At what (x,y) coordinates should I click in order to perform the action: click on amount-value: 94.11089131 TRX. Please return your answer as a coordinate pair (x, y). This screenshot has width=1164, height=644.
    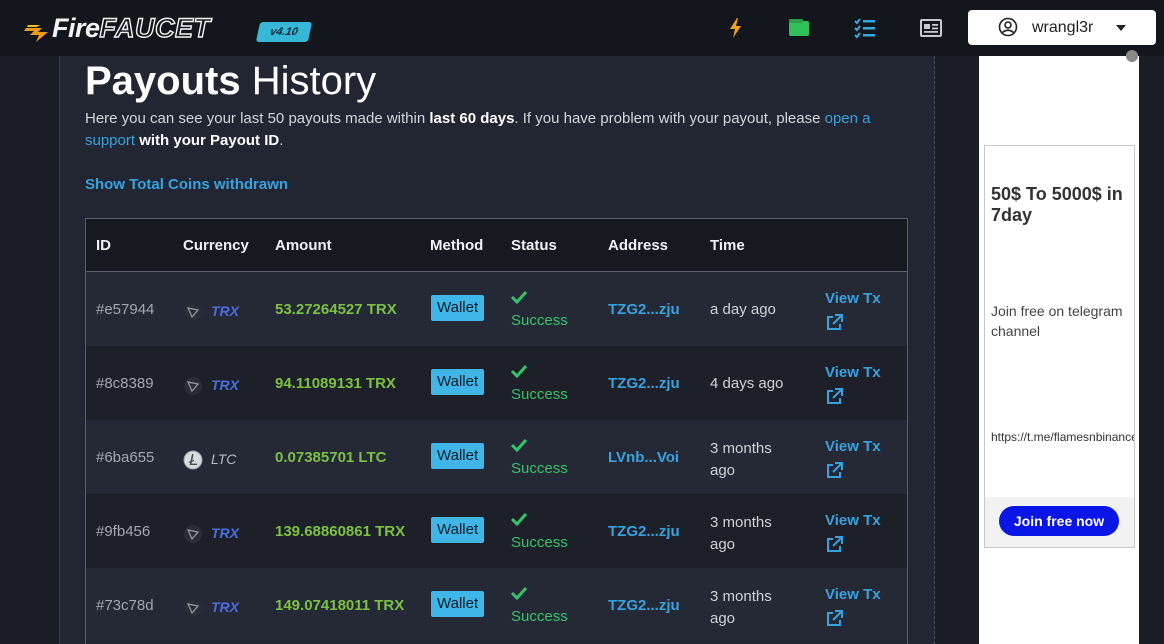
    Looking at the image, I should click on (335, 383).